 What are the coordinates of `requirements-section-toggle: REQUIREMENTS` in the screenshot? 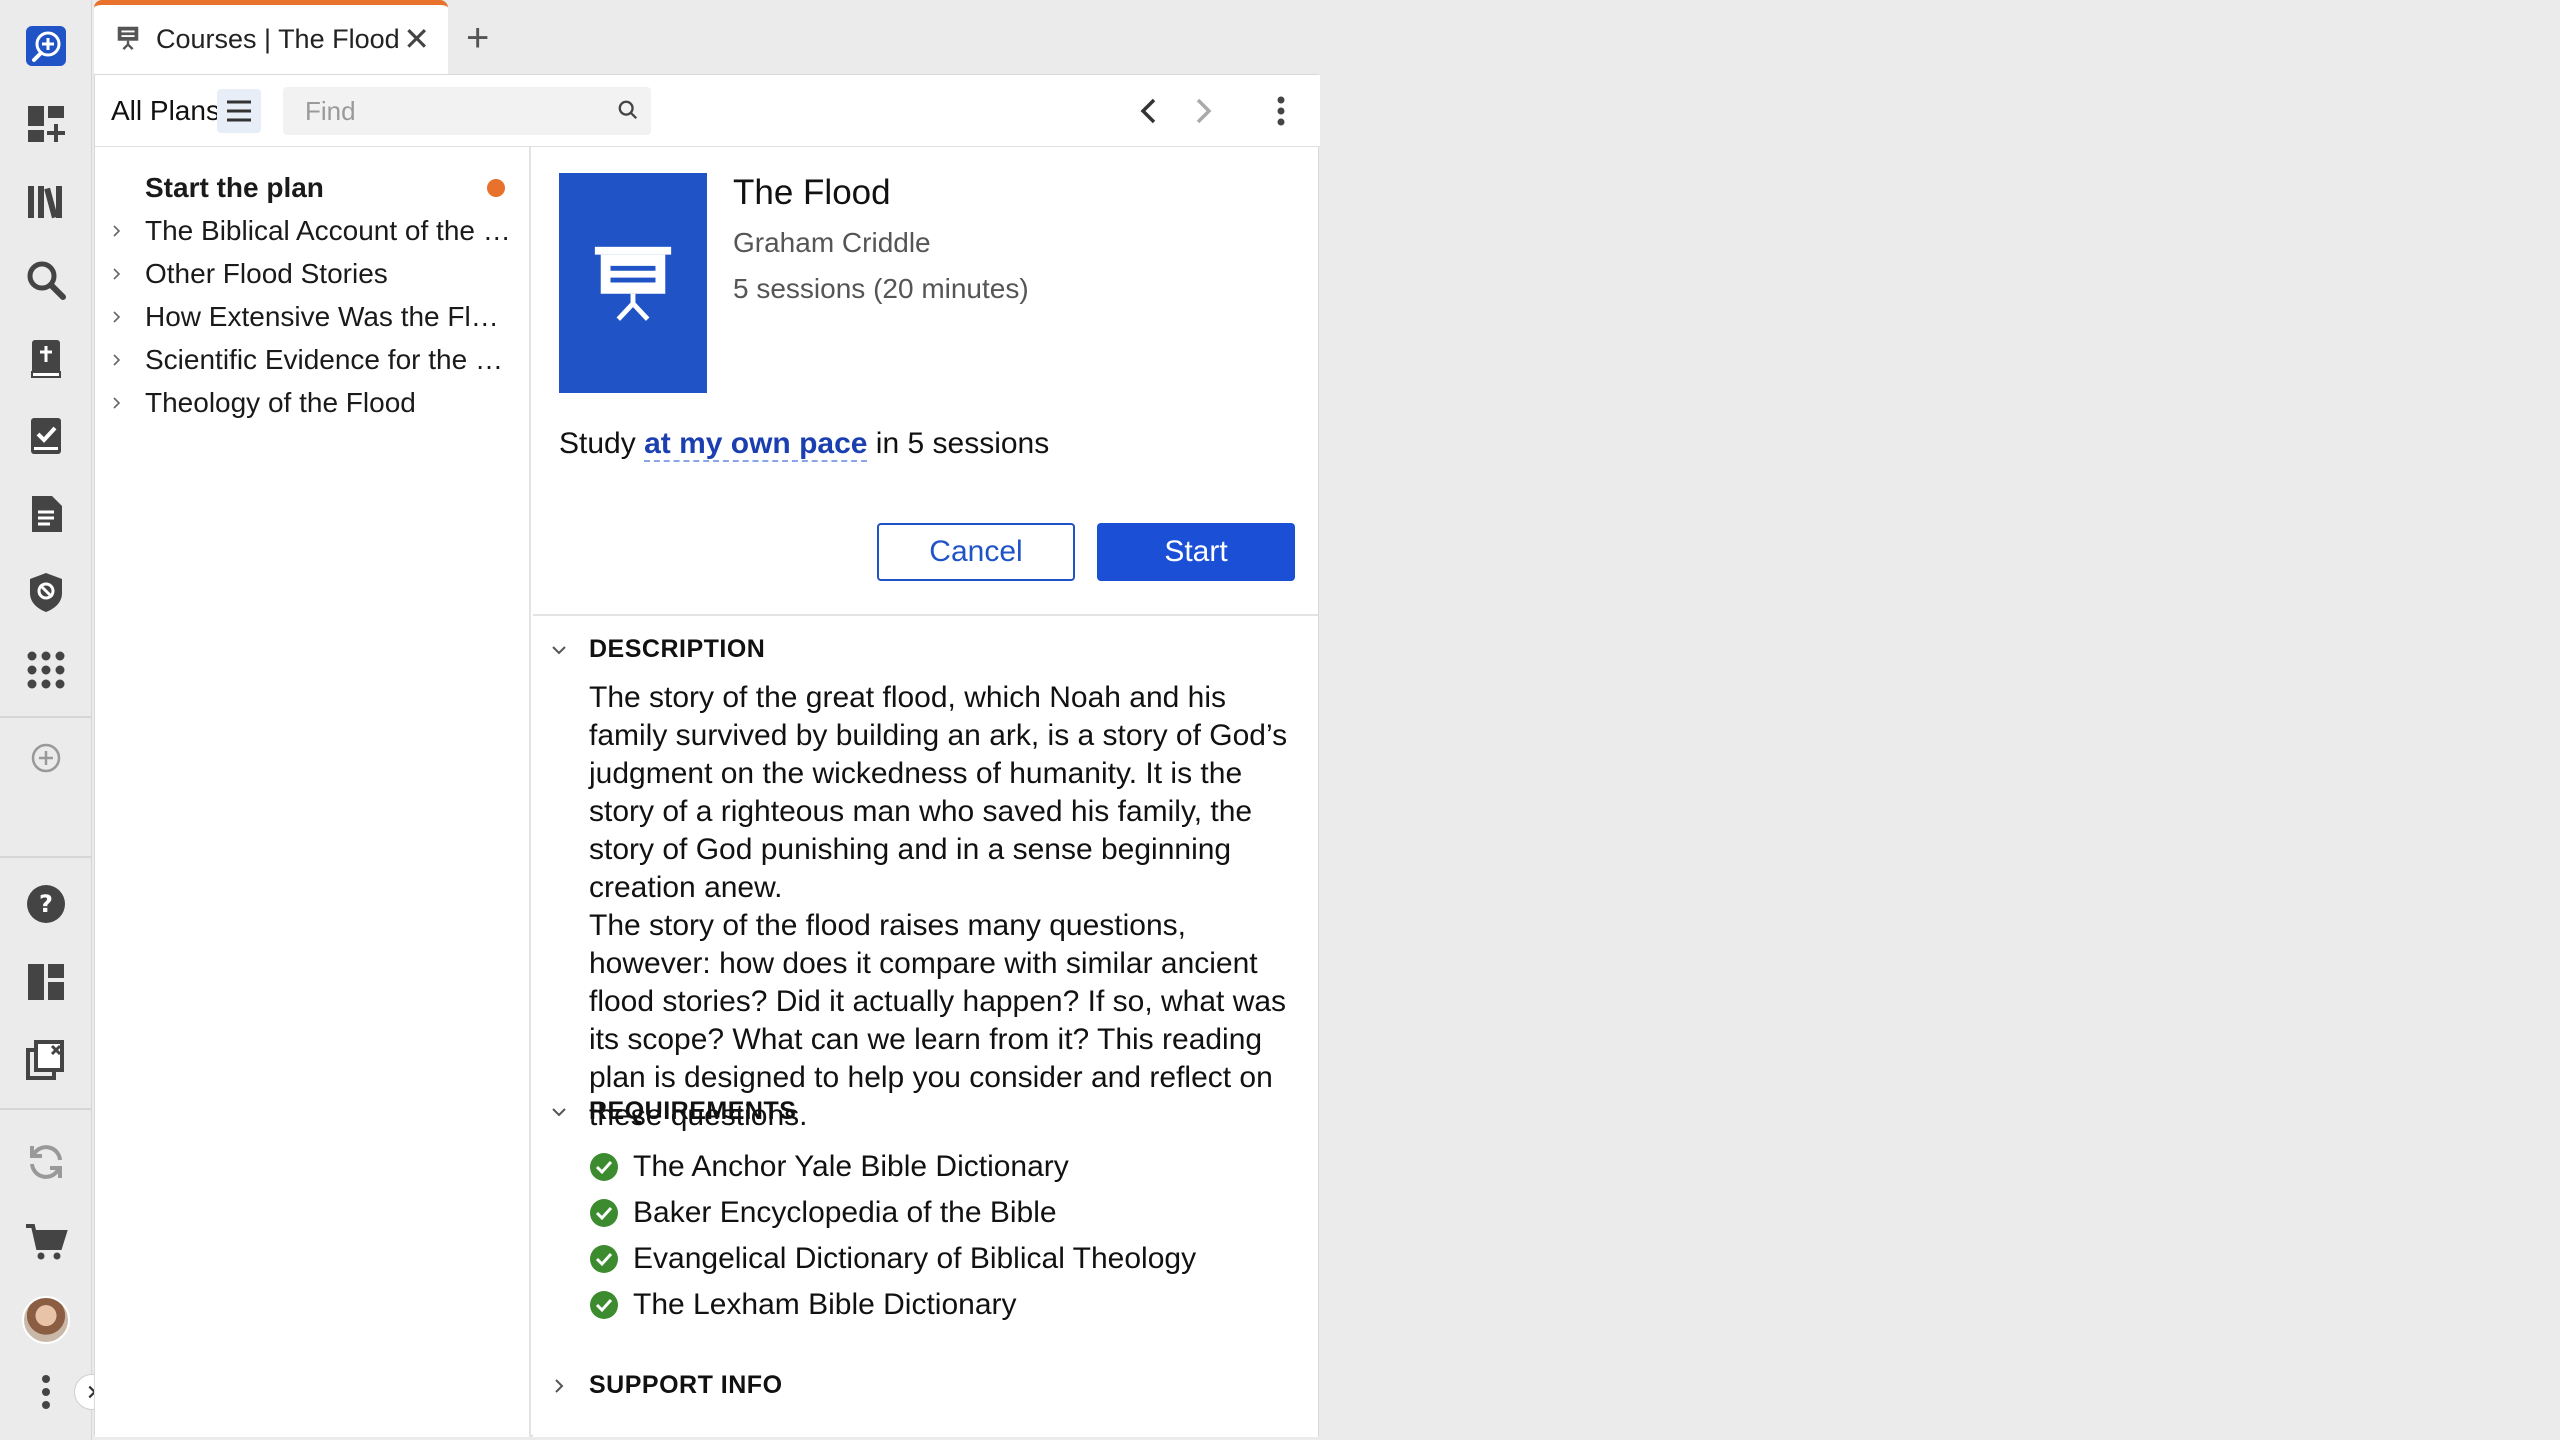 It's located at (671, 1111).